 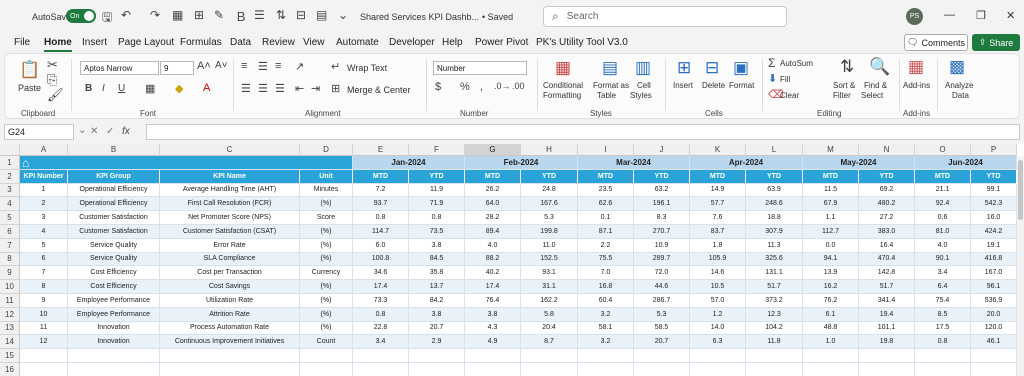 I want to click on data-cell: 4.0, so click(x=493, y=245).